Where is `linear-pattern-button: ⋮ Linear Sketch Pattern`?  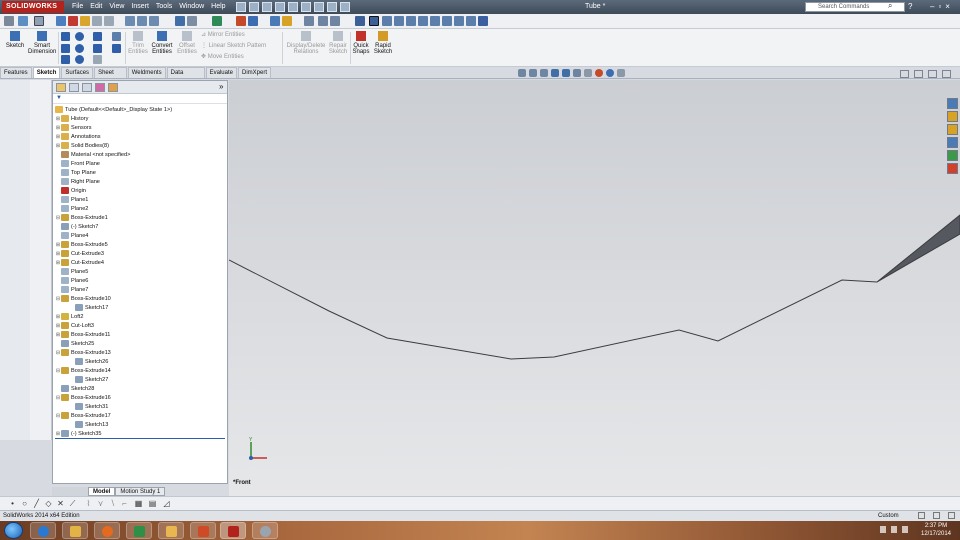
linear-pattern-button: ⋮ Linear Sketch Pattern is located at coordinates (233, 46).